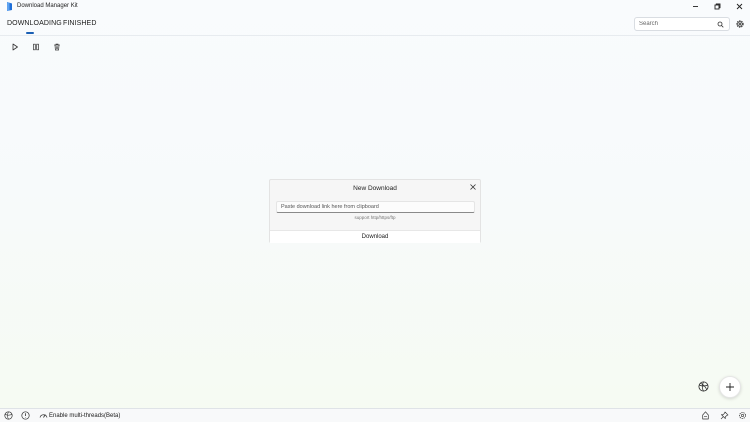  What do you see at coordinates (705, 415) in the screenshot?
I see `ticket-icon` at bounding box center [705, 415].